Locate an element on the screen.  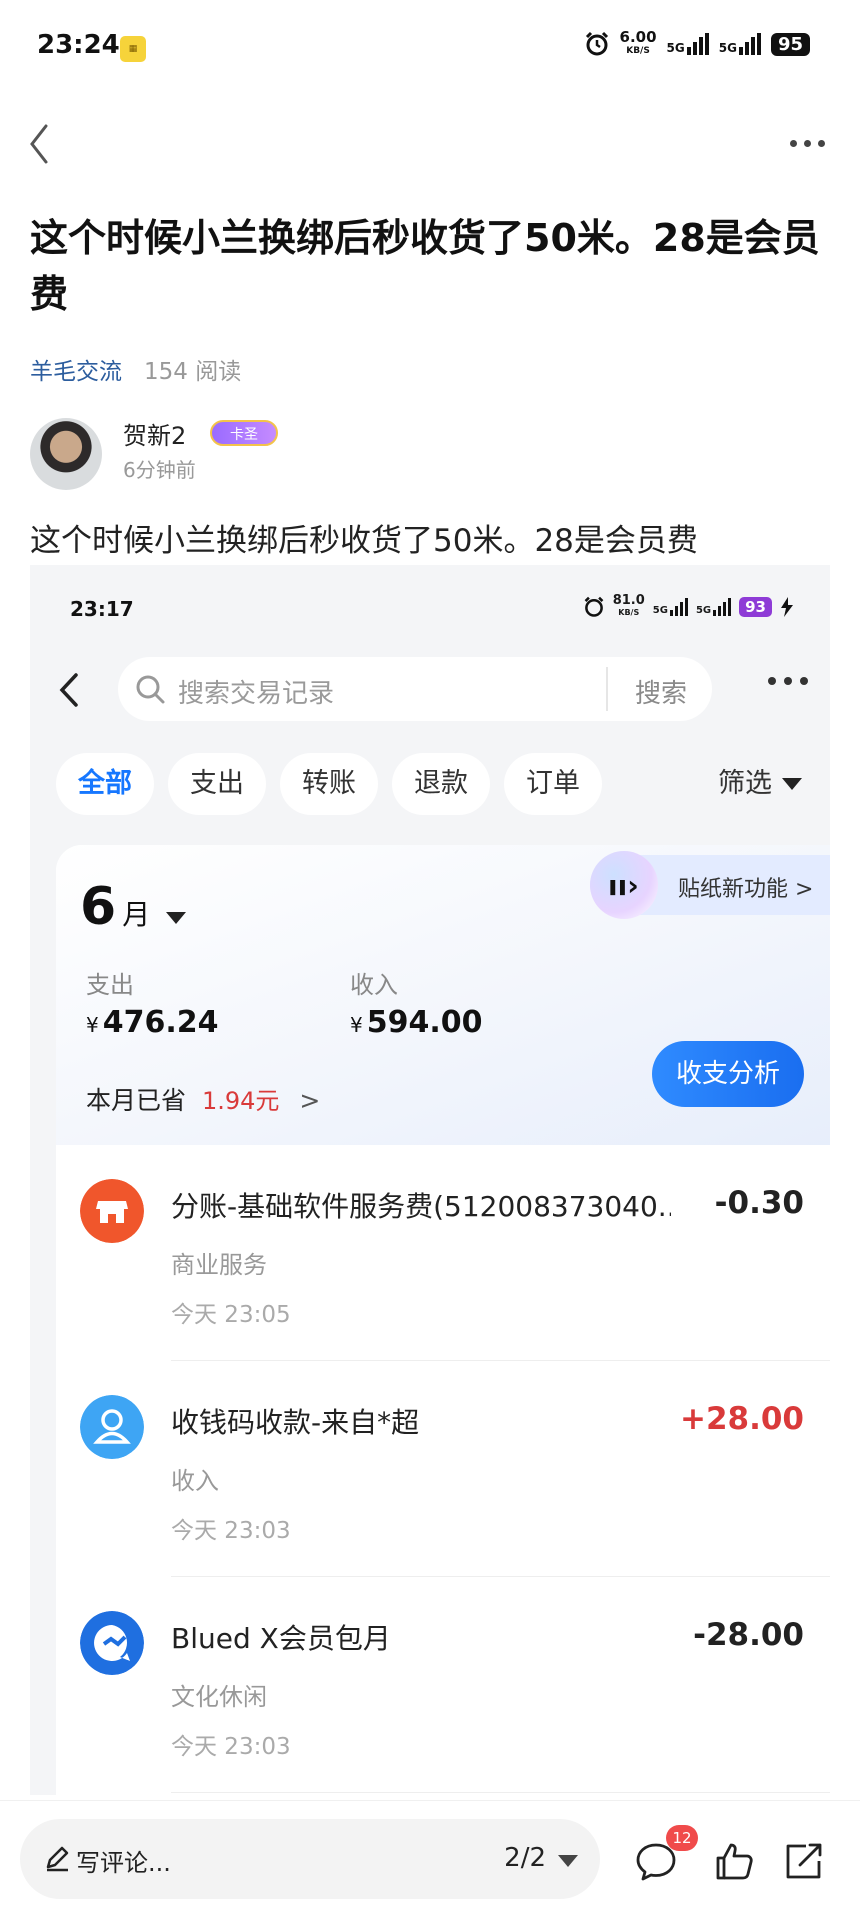
transaction-row: 收钱码收款-来自*超 +28.00 收入 今天 23:03 is located at coordinates (443, 1469).